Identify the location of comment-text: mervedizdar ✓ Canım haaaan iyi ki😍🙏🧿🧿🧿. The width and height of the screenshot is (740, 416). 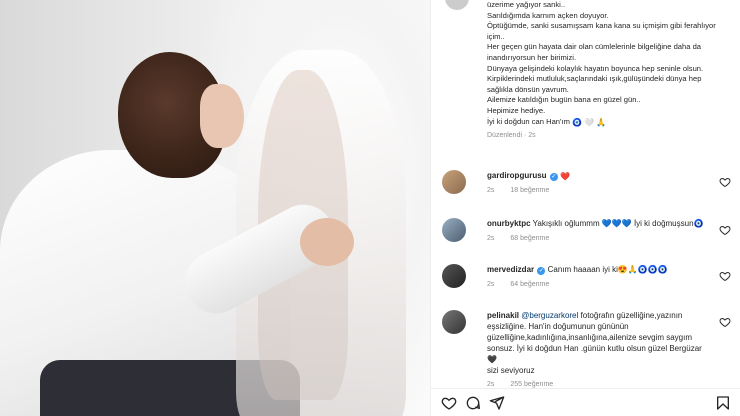
(599, 269).